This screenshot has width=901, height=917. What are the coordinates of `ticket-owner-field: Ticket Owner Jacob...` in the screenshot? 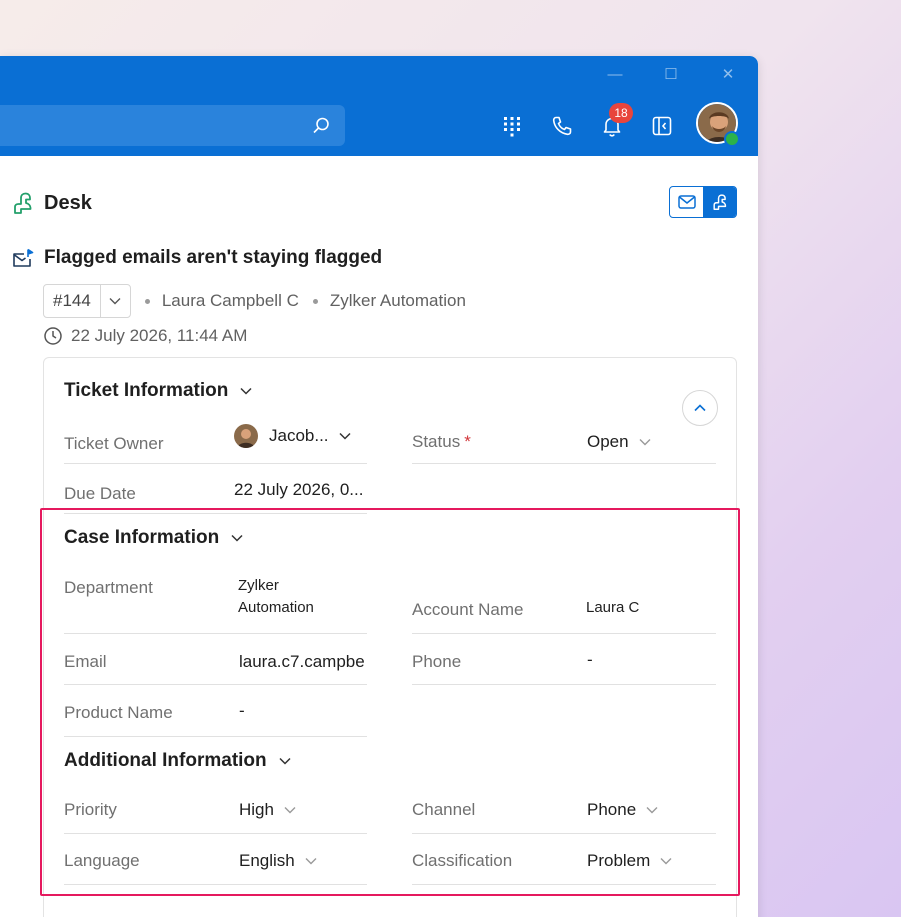 It's located at (215, 442).